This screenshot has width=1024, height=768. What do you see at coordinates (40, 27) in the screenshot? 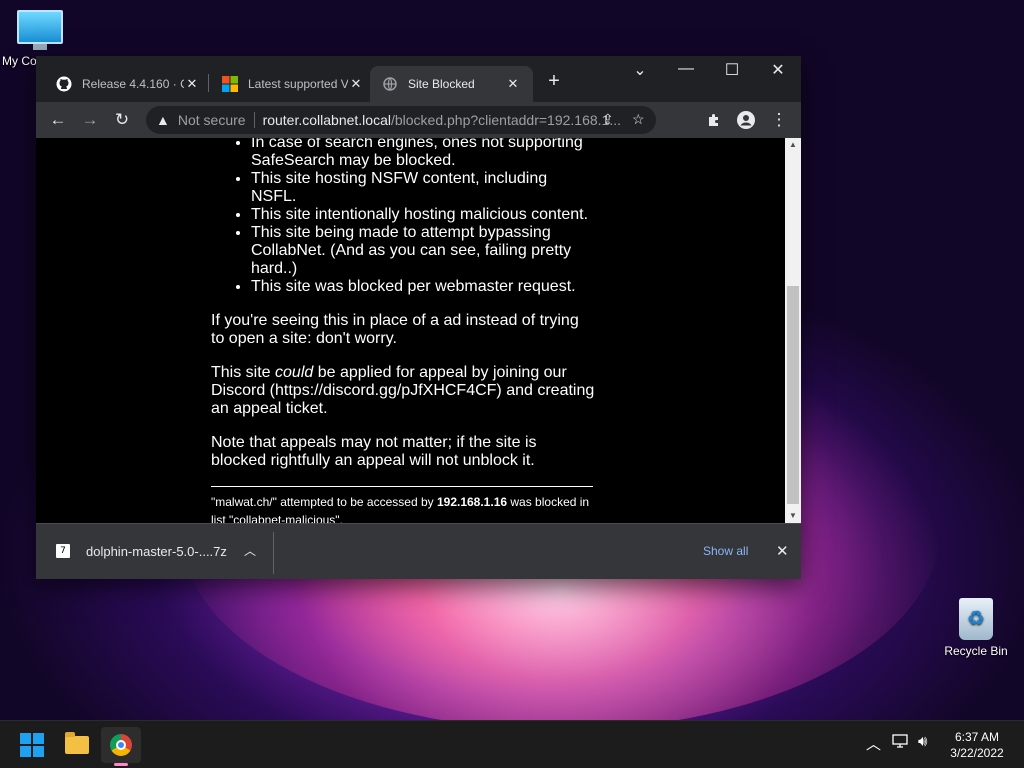
I see `monitor-icon` at bounding box center [40, 27].